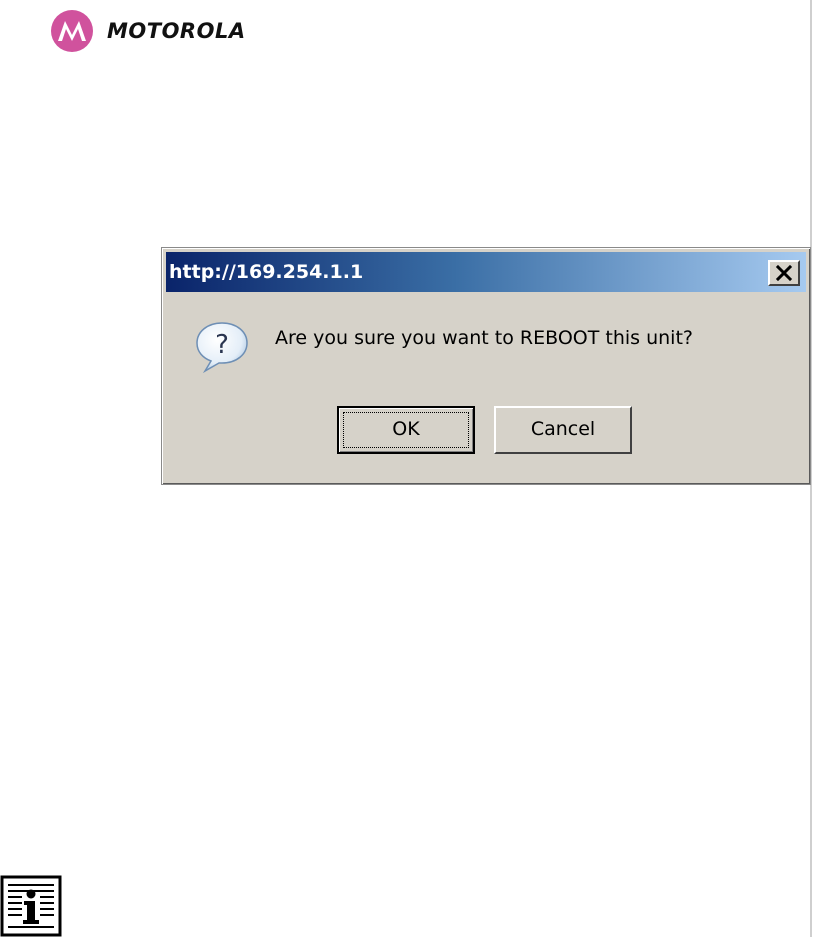  I want to click on cancel-button-label: Cancel, so click(563, 429).